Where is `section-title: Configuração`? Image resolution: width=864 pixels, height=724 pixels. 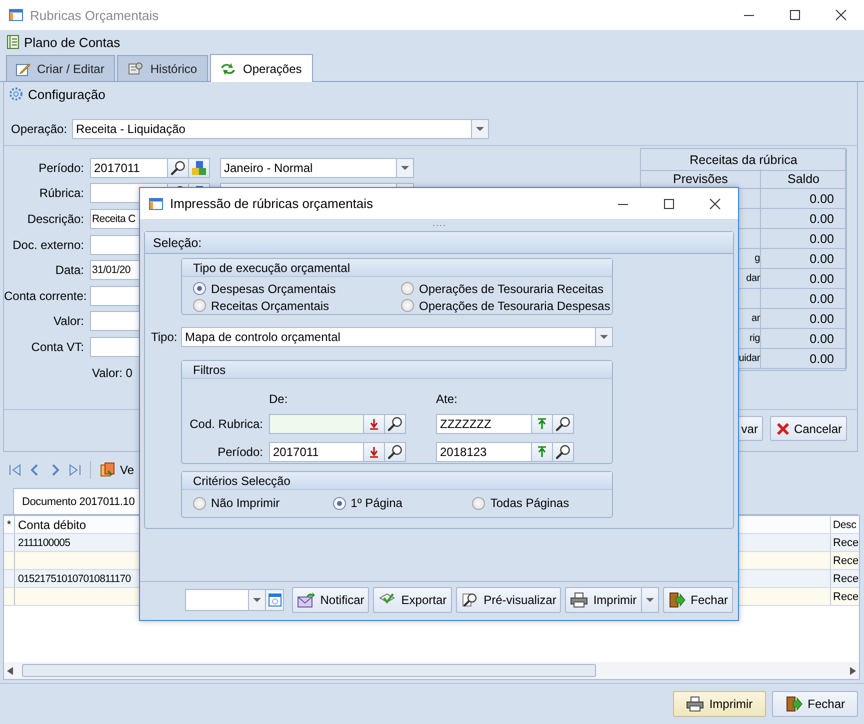
section-title: Configuração is located at coordinates (67, 94).